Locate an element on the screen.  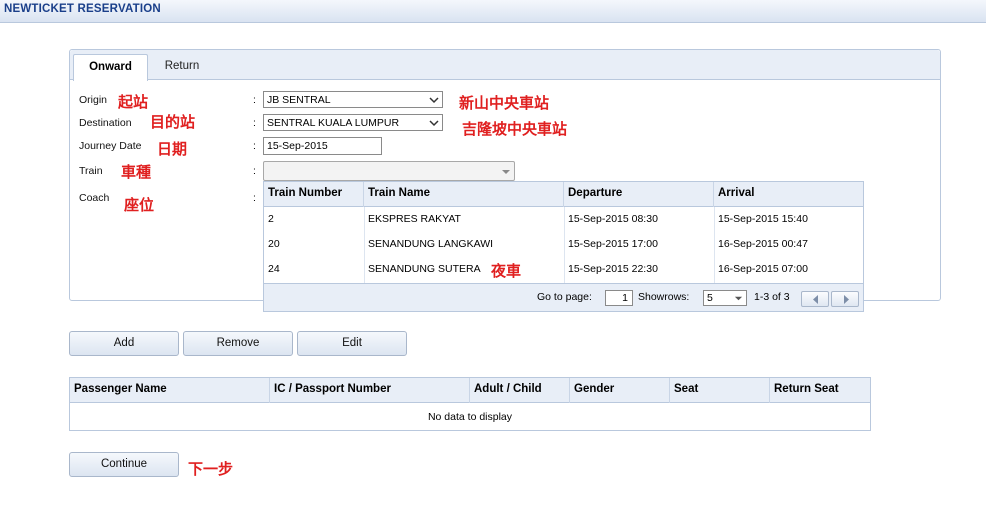
column-train-number: Train Number is located at coordinates (314, 194).